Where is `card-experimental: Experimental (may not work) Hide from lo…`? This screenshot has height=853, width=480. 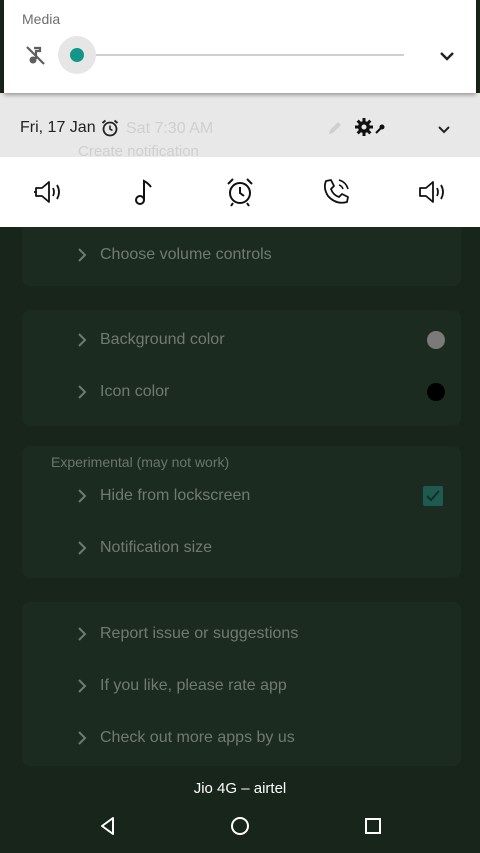
card-experimental: Experimental (may not work) Hide from lo… is located at coordinates (241, 512).